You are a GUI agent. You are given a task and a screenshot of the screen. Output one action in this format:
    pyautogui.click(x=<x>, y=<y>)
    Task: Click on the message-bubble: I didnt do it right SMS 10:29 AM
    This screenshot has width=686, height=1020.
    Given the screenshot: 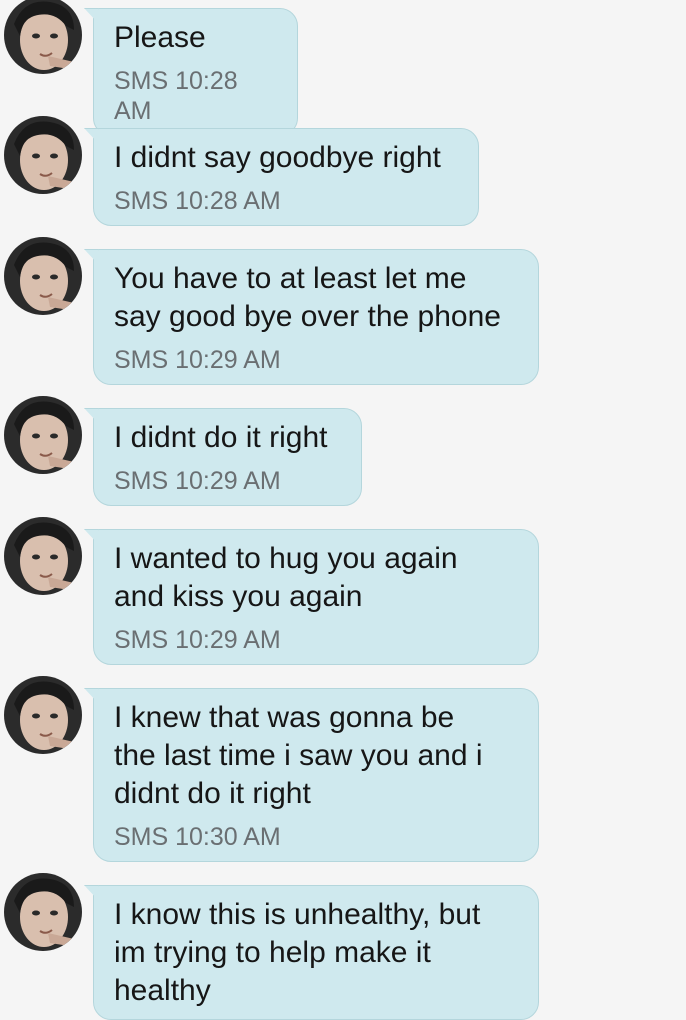 What is the action you would take?
    pyautogui.click(x=227, y=457)
    